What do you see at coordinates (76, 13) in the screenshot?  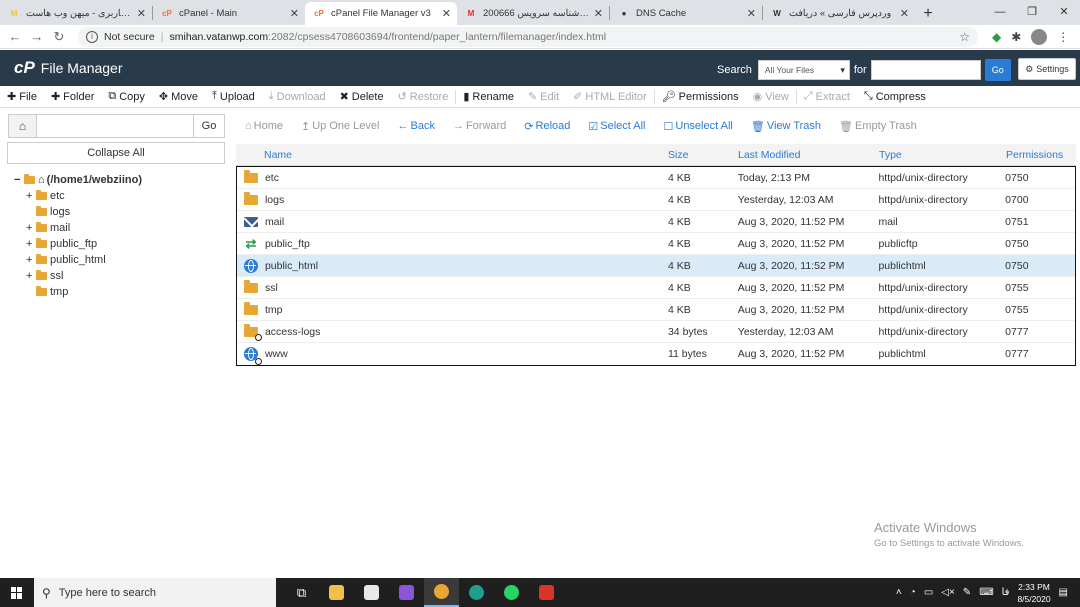 I see `browser-tab: M ناحیه کاربری - میهن وب هاست ✕` at bounding box center [76, 13].